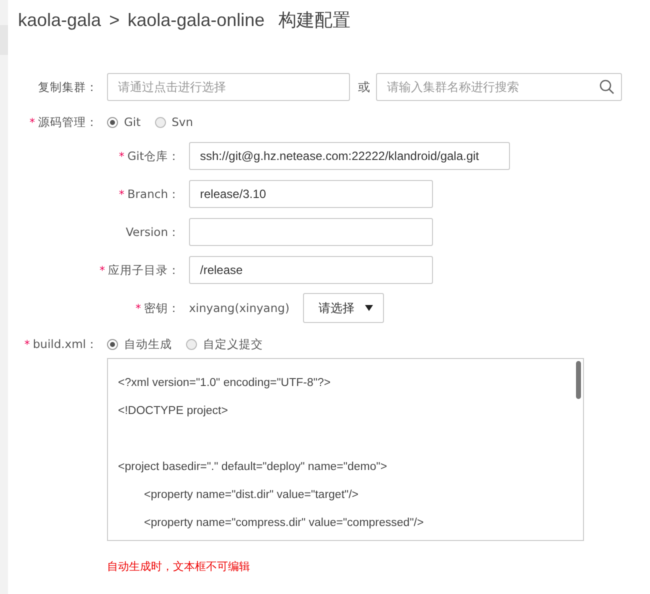 The width and height of the screenshot is (650, 594). What do you see at coordinates (233, 344) in the screenshot?
I see `radio-label: 自定义提交` at bounding box center [233, 344].